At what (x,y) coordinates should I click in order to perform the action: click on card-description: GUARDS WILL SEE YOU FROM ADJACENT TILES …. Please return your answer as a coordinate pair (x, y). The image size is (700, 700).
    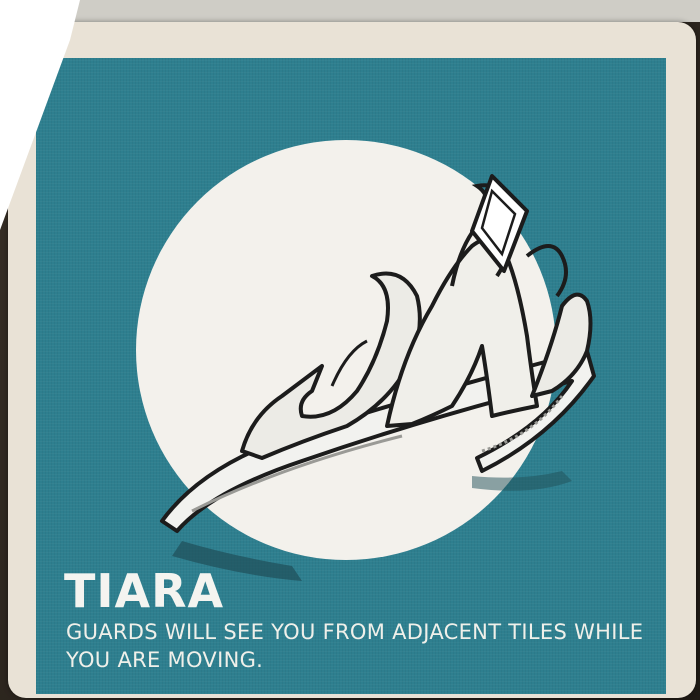
    Looking at the image, I should click on (355, 646).